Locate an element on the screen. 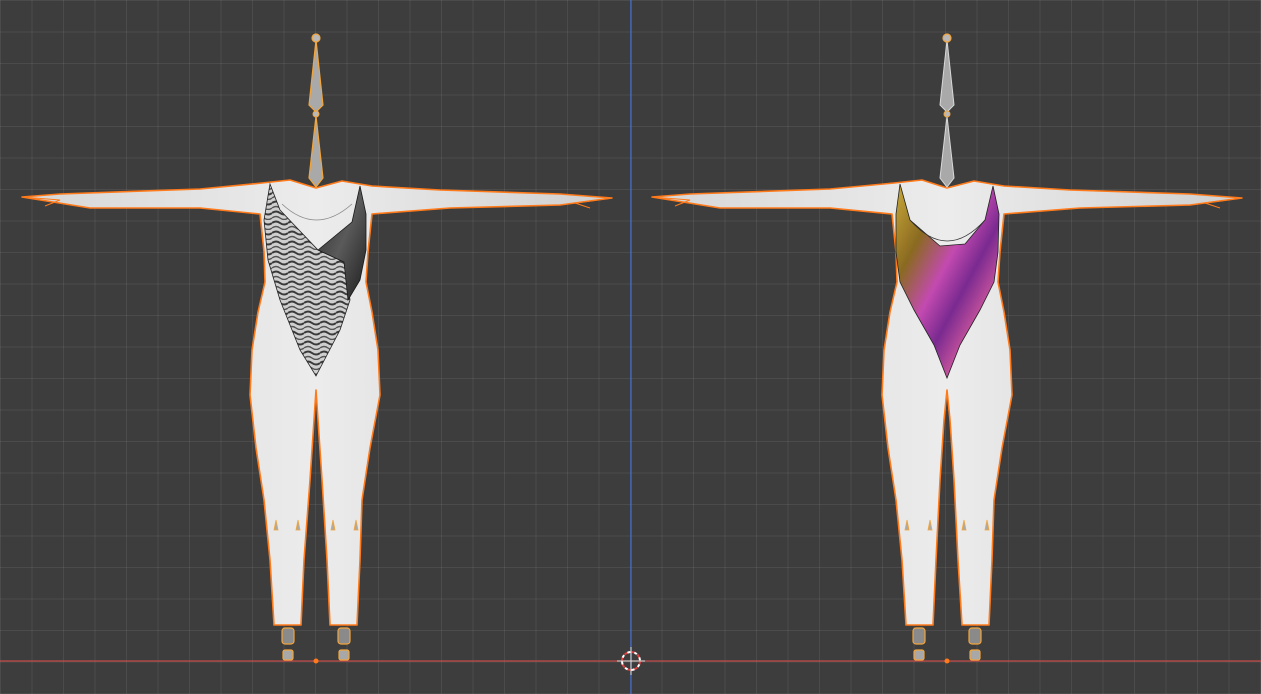  right-armature is located at coordinates (947, 110).